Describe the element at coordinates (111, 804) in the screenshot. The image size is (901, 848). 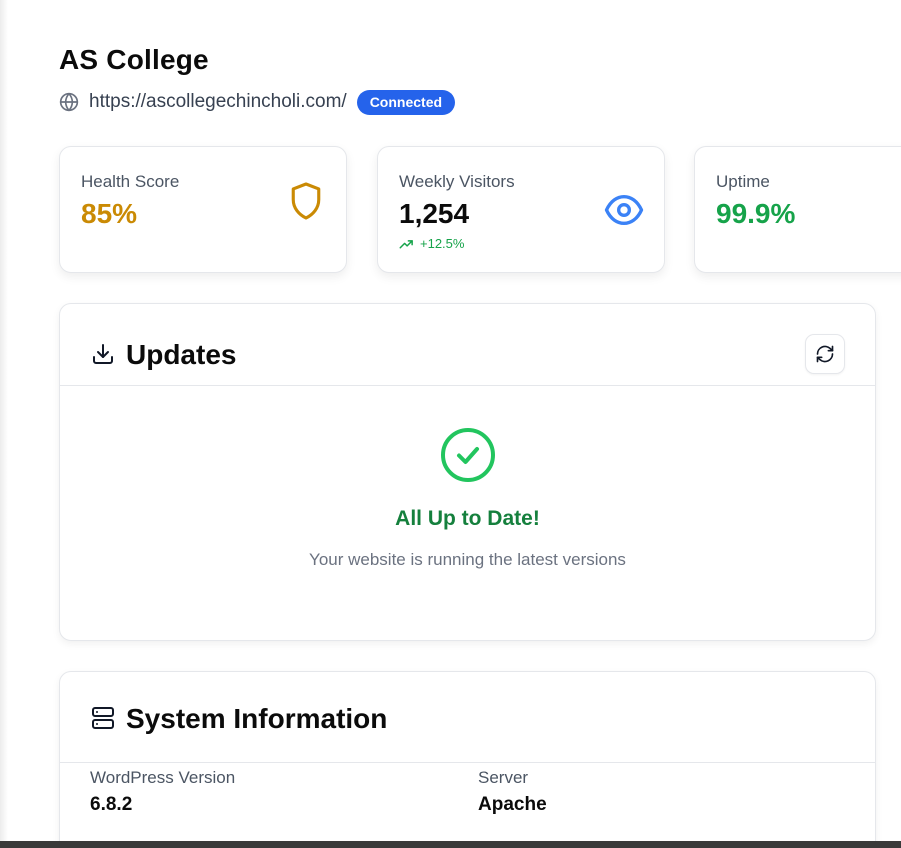
I see `wordpress-version-value: 6.8.2` at that location.